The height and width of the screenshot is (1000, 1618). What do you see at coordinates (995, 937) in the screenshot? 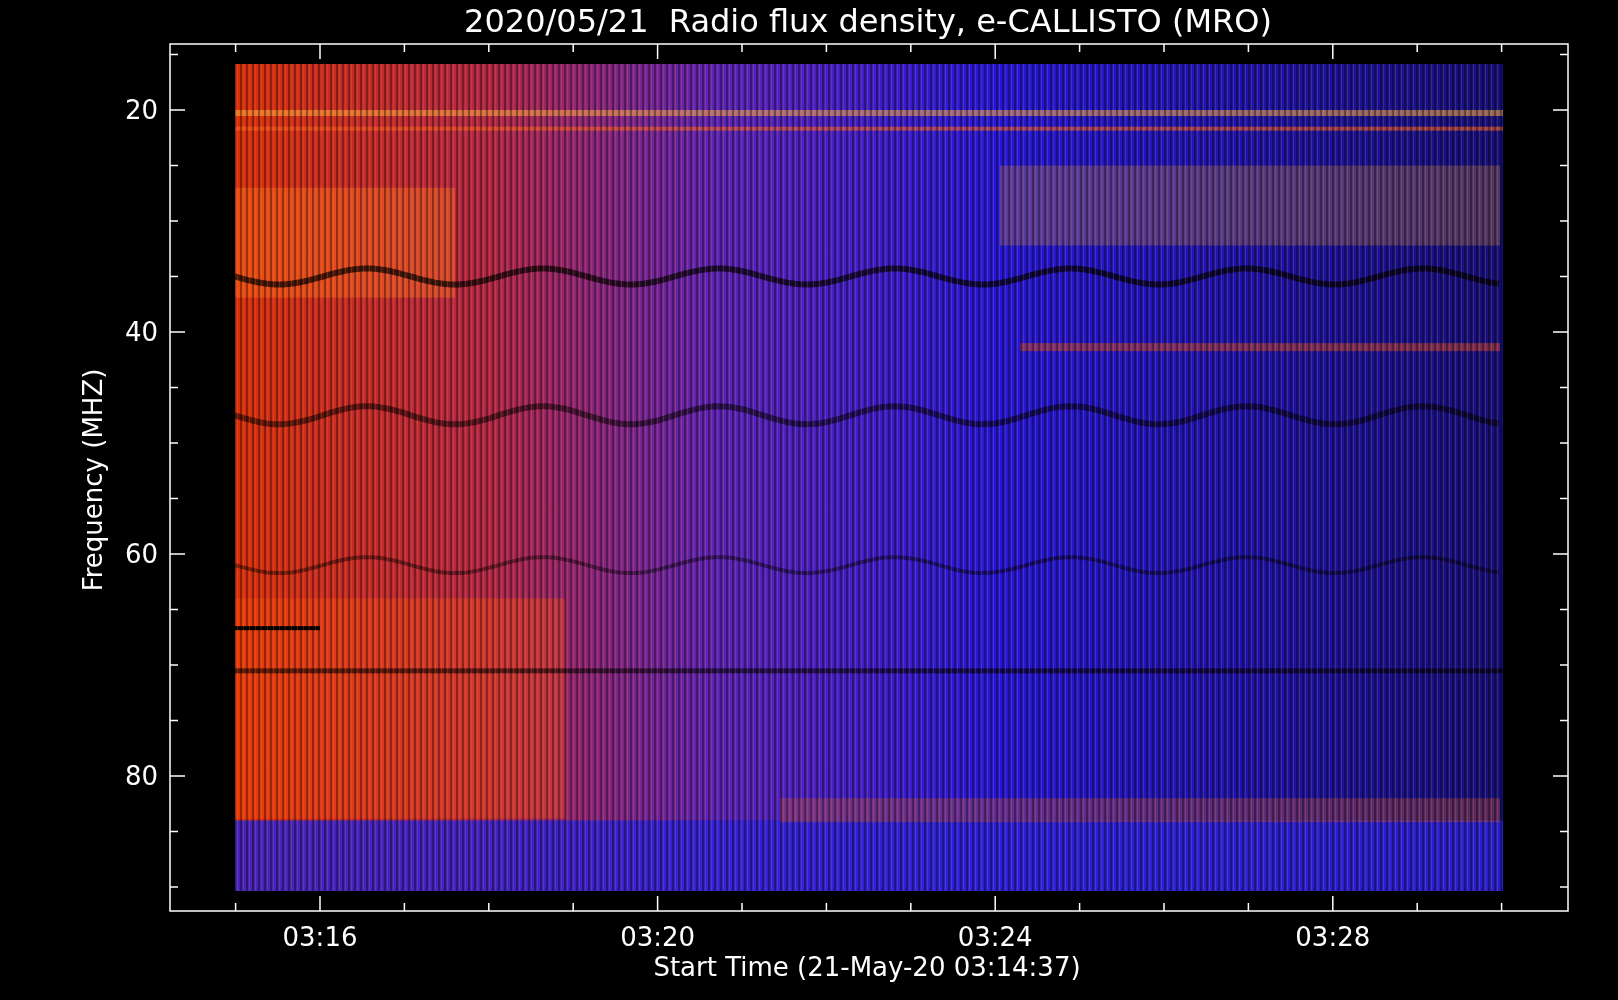
I see `axis-tick-label: 03:24` at bounding box center [995, 937].